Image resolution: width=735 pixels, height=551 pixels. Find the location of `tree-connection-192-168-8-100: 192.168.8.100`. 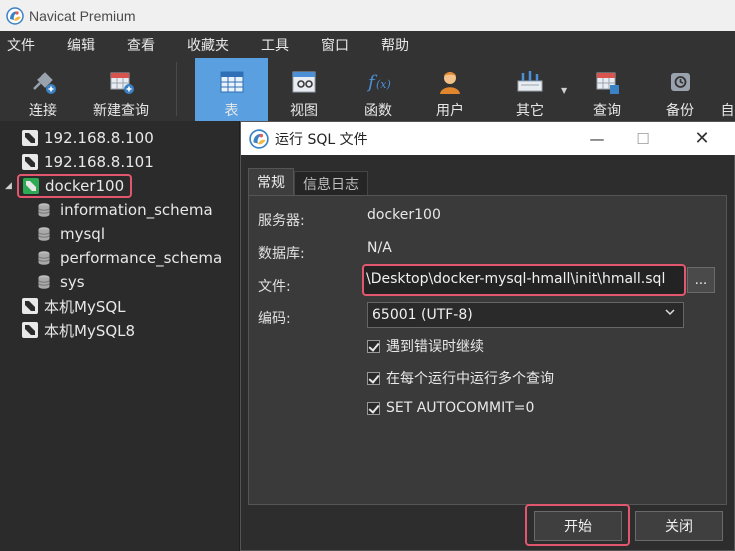

tree-connection-192-168-8-100: 192.168.8.100 is located at coordinates (88, 138).